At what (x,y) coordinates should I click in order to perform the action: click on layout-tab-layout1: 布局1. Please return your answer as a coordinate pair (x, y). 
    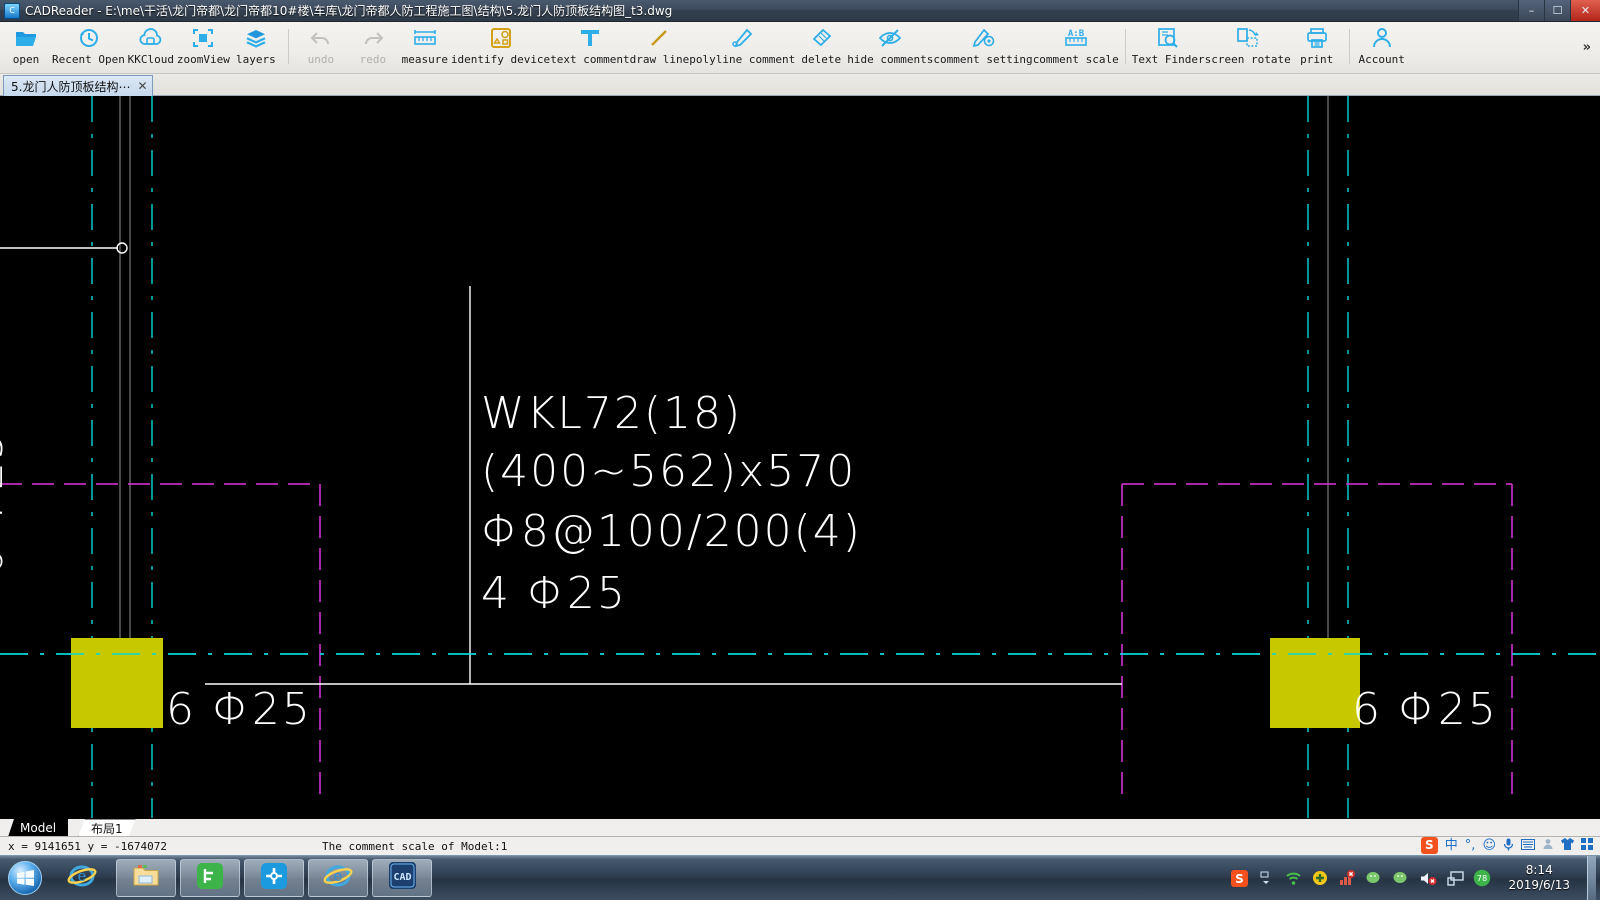
    Looking at the image, I should click on (107, 828).